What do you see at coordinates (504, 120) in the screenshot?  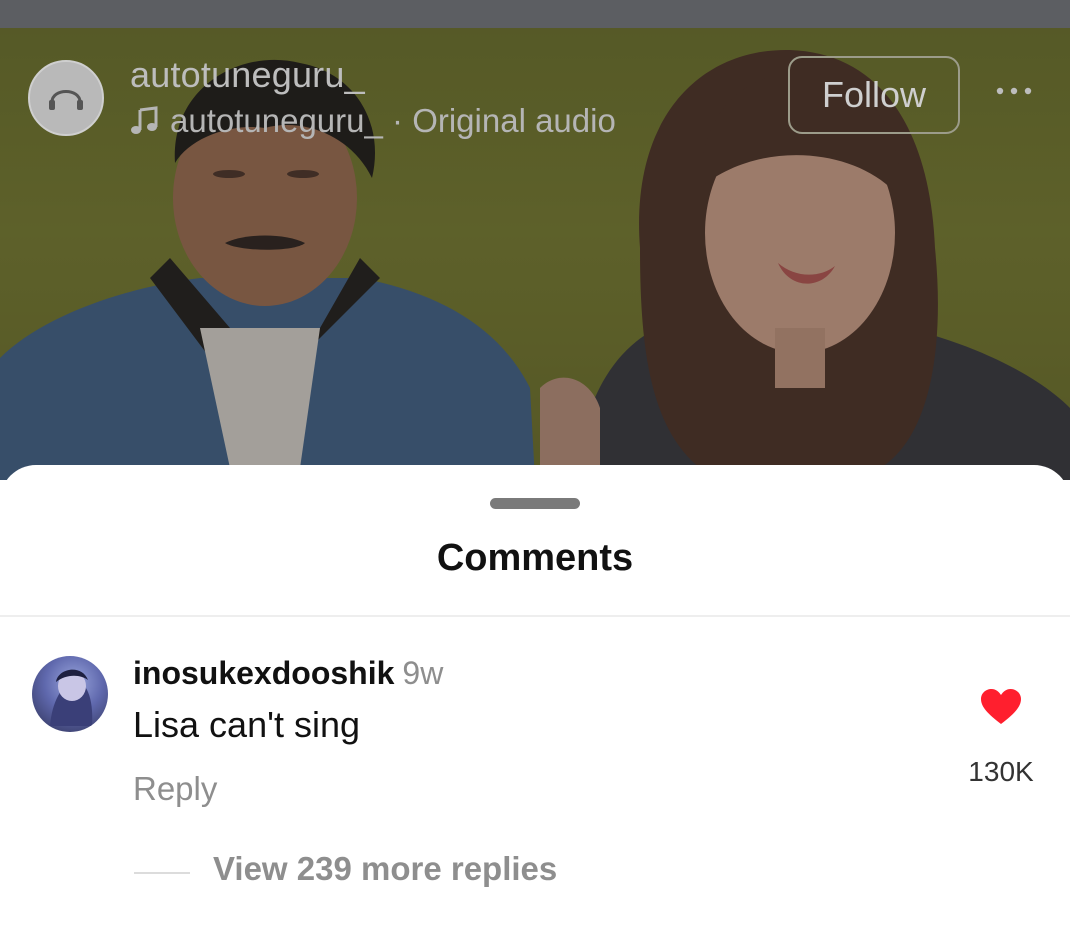 I see `audio-label: · Original audio` at bounding box center [504, 120].